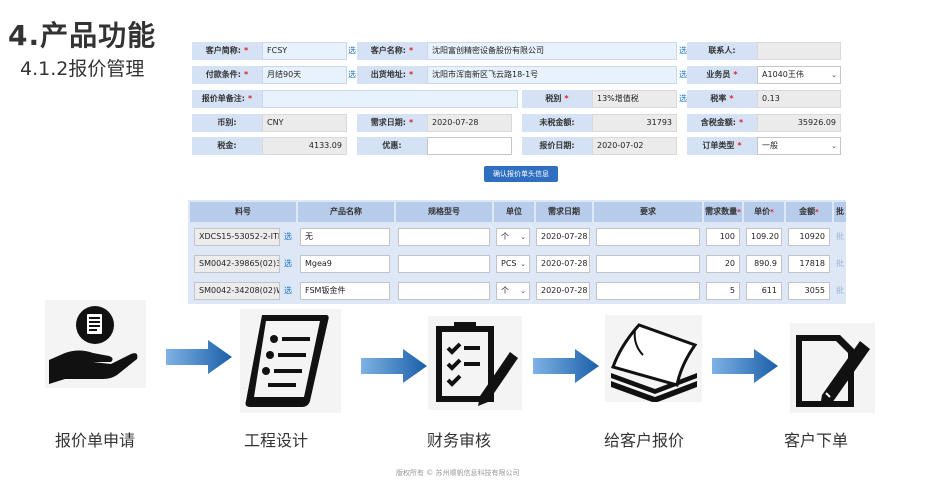  Describe the element at coordinates (304, 75) in the screenshot. I see `payment-terms-field: 月结90天` at that location.